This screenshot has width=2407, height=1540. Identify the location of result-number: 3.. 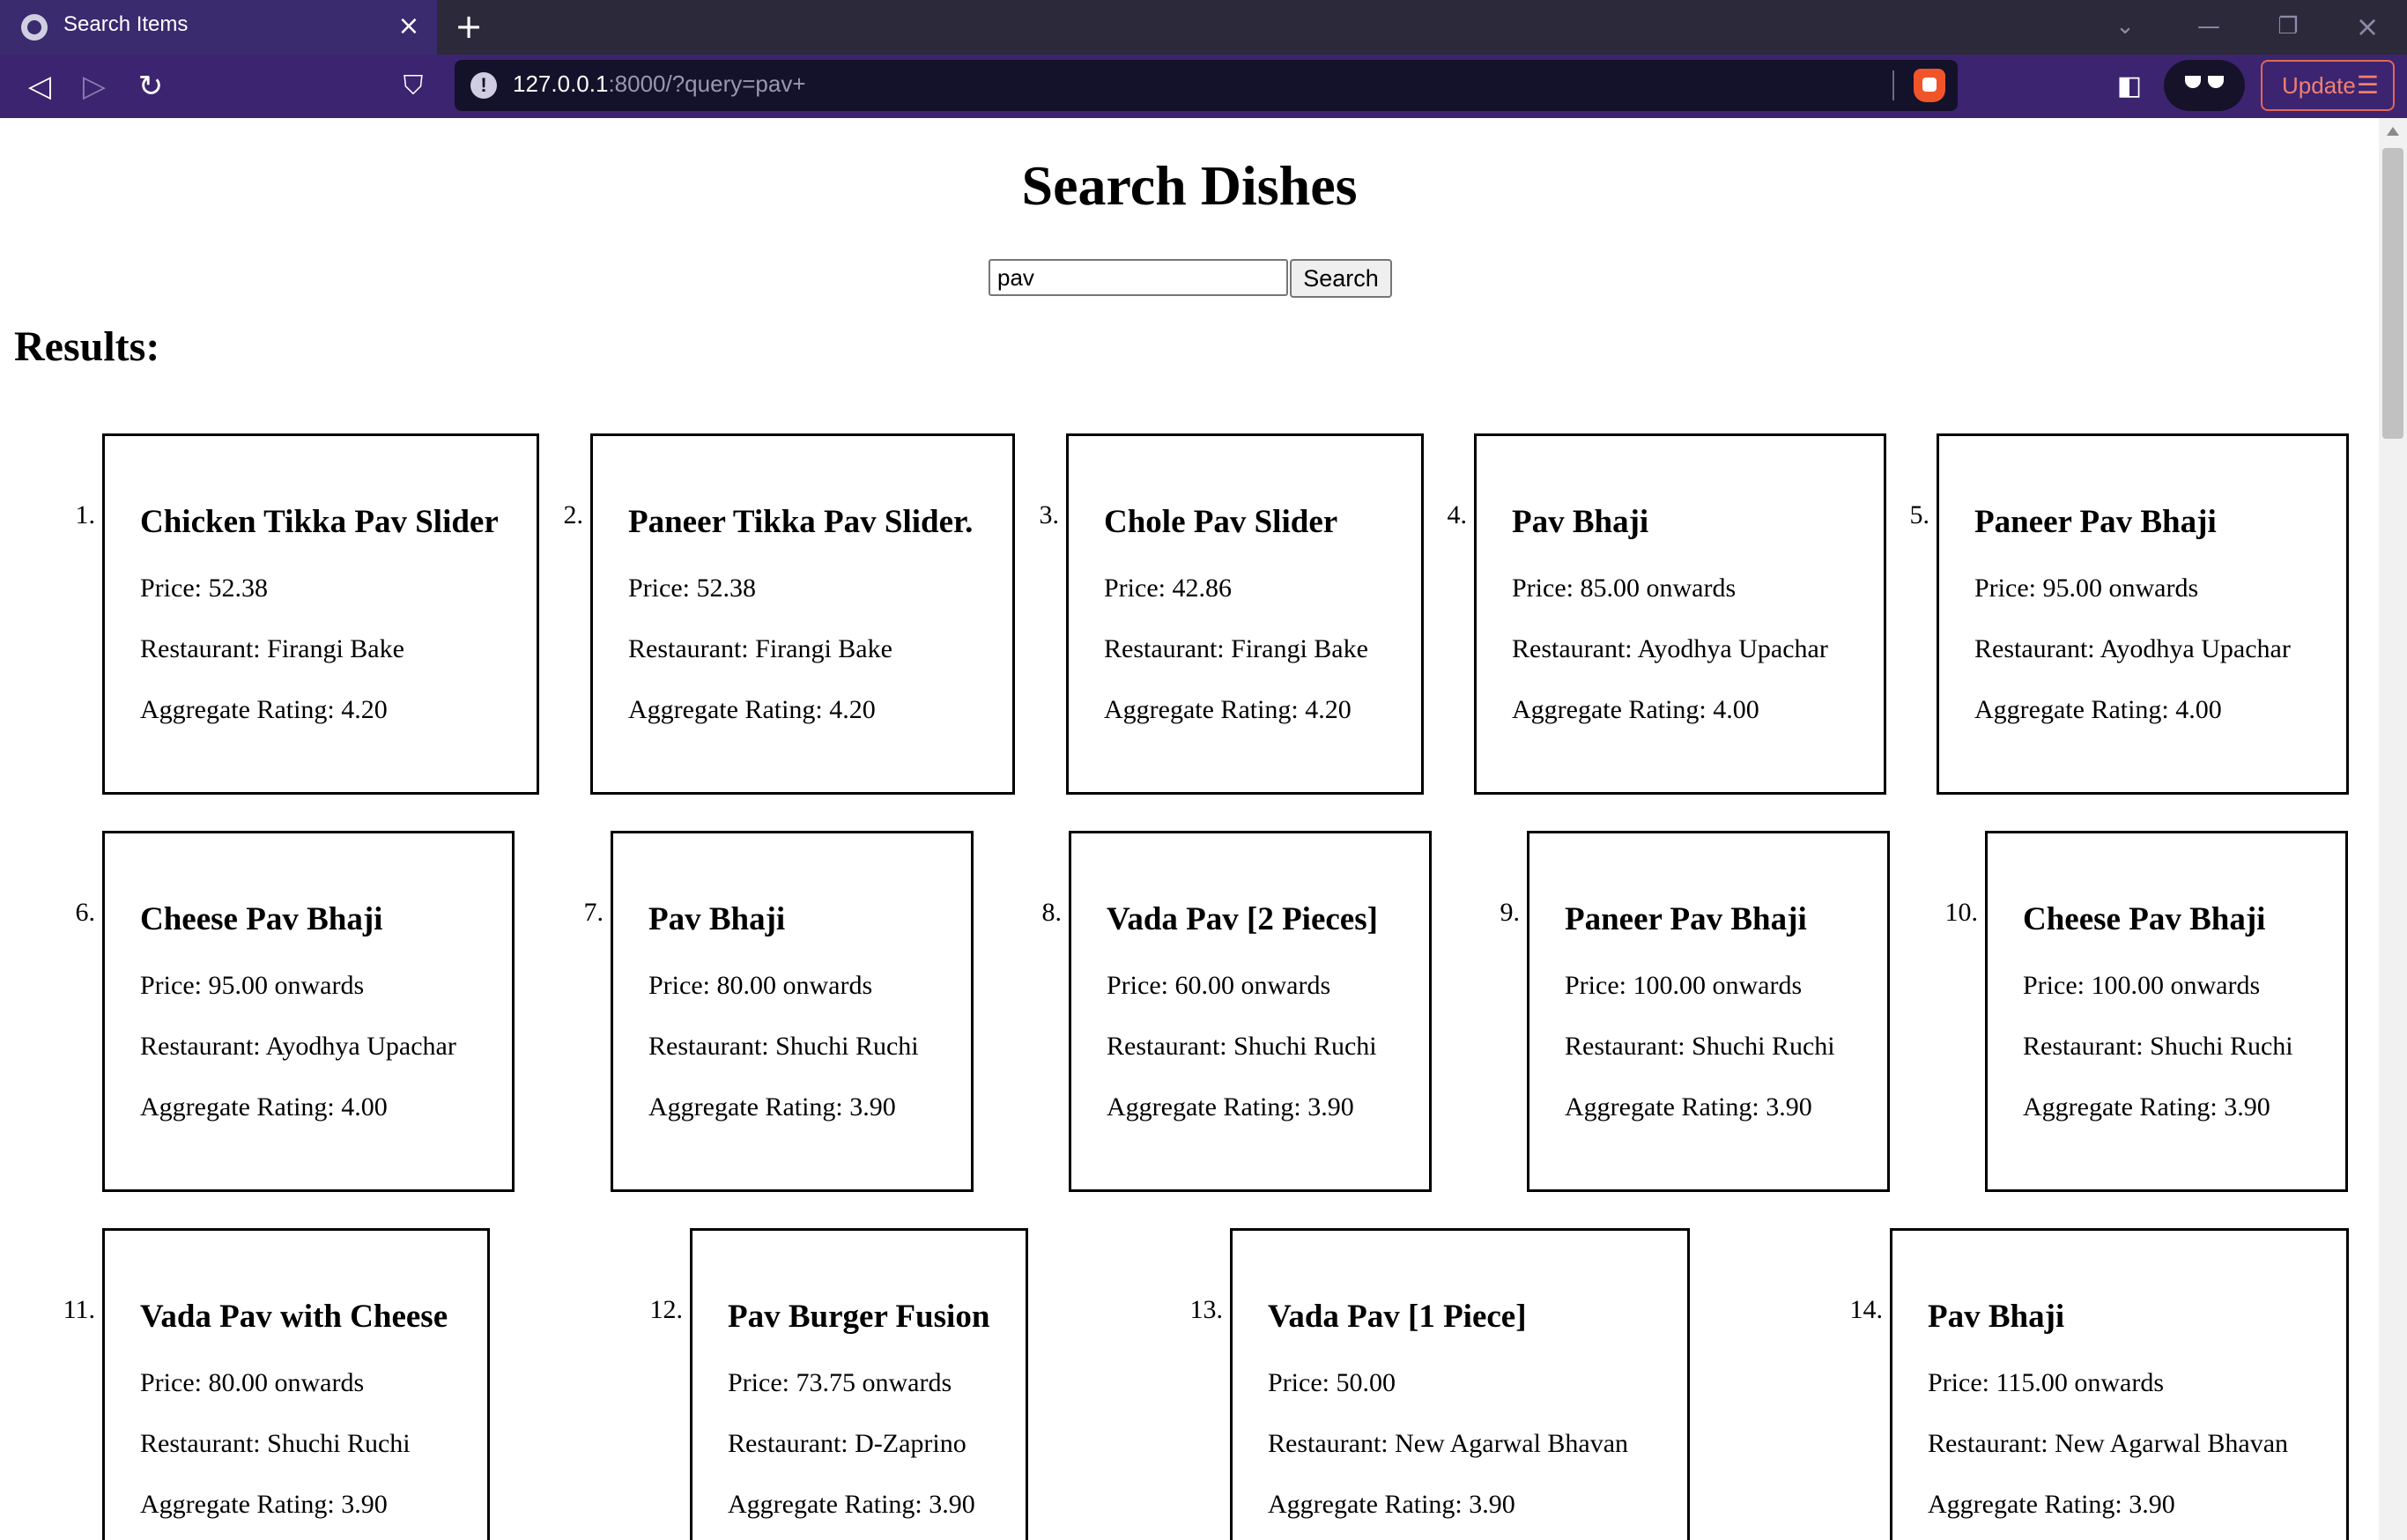
(1049, 514).